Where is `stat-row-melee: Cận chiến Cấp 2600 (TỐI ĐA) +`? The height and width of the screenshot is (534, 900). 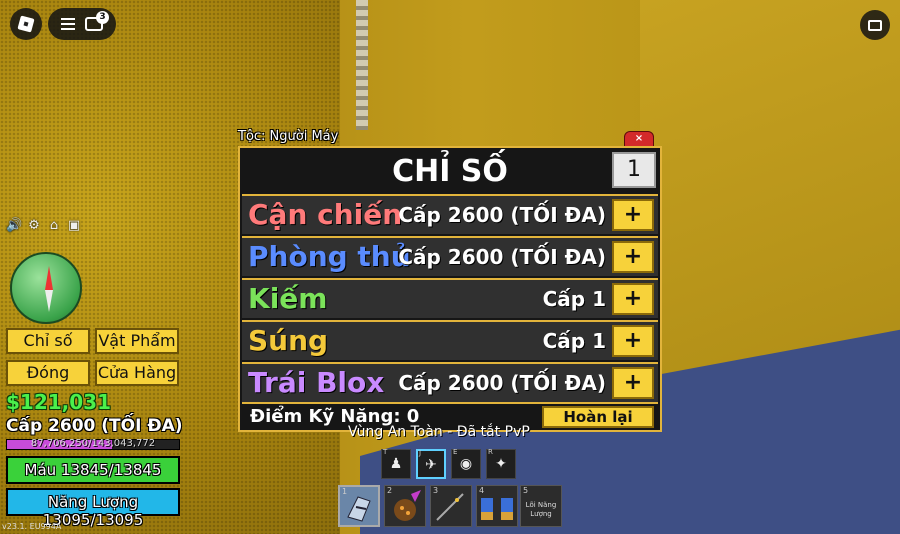 stat-row-melee: Cận chiến Cấp 2600 (TỐI ĐA) + is located at coordinates (450, 214).